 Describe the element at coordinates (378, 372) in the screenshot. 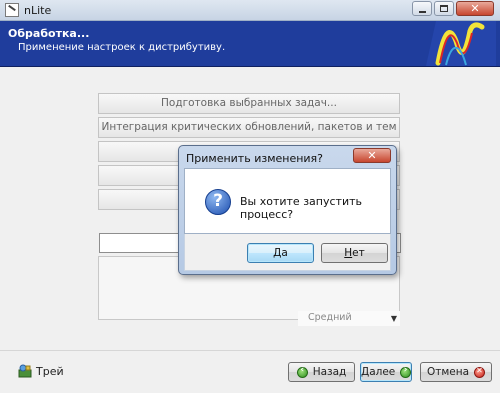

I see `next-label: Далее` at that location.